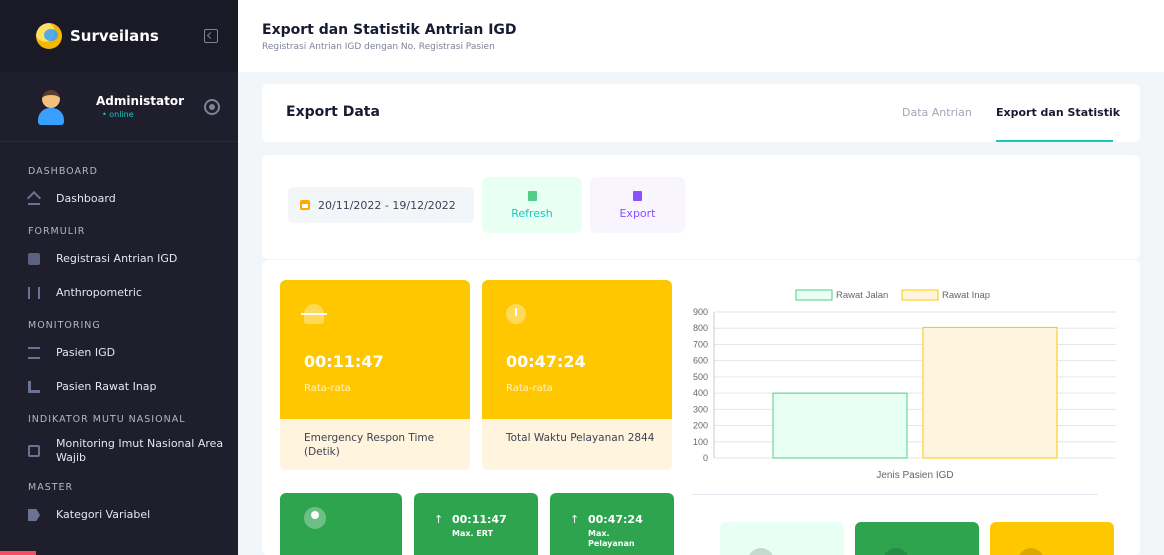  What do you see at coordinates (344, 361) in the screenshot?
I see `ert-average-time: 00:11:47` at bounding box center [344, 361].